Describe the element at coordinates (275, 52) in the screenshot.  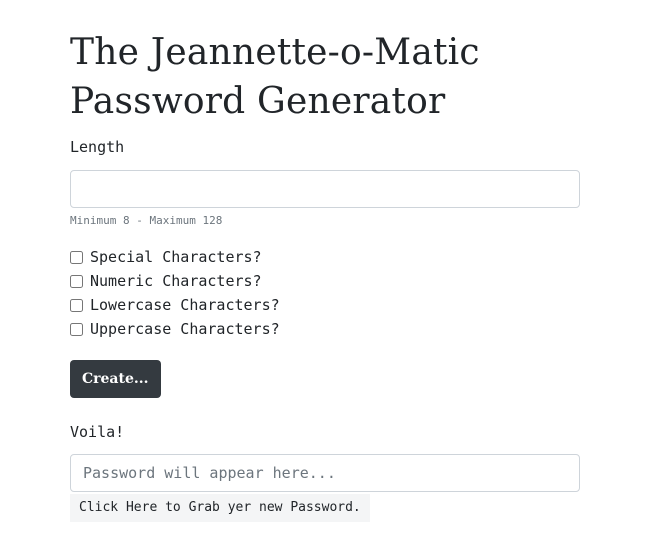
I see `title-line-1: The Jeannette-o-Matic` at that location.